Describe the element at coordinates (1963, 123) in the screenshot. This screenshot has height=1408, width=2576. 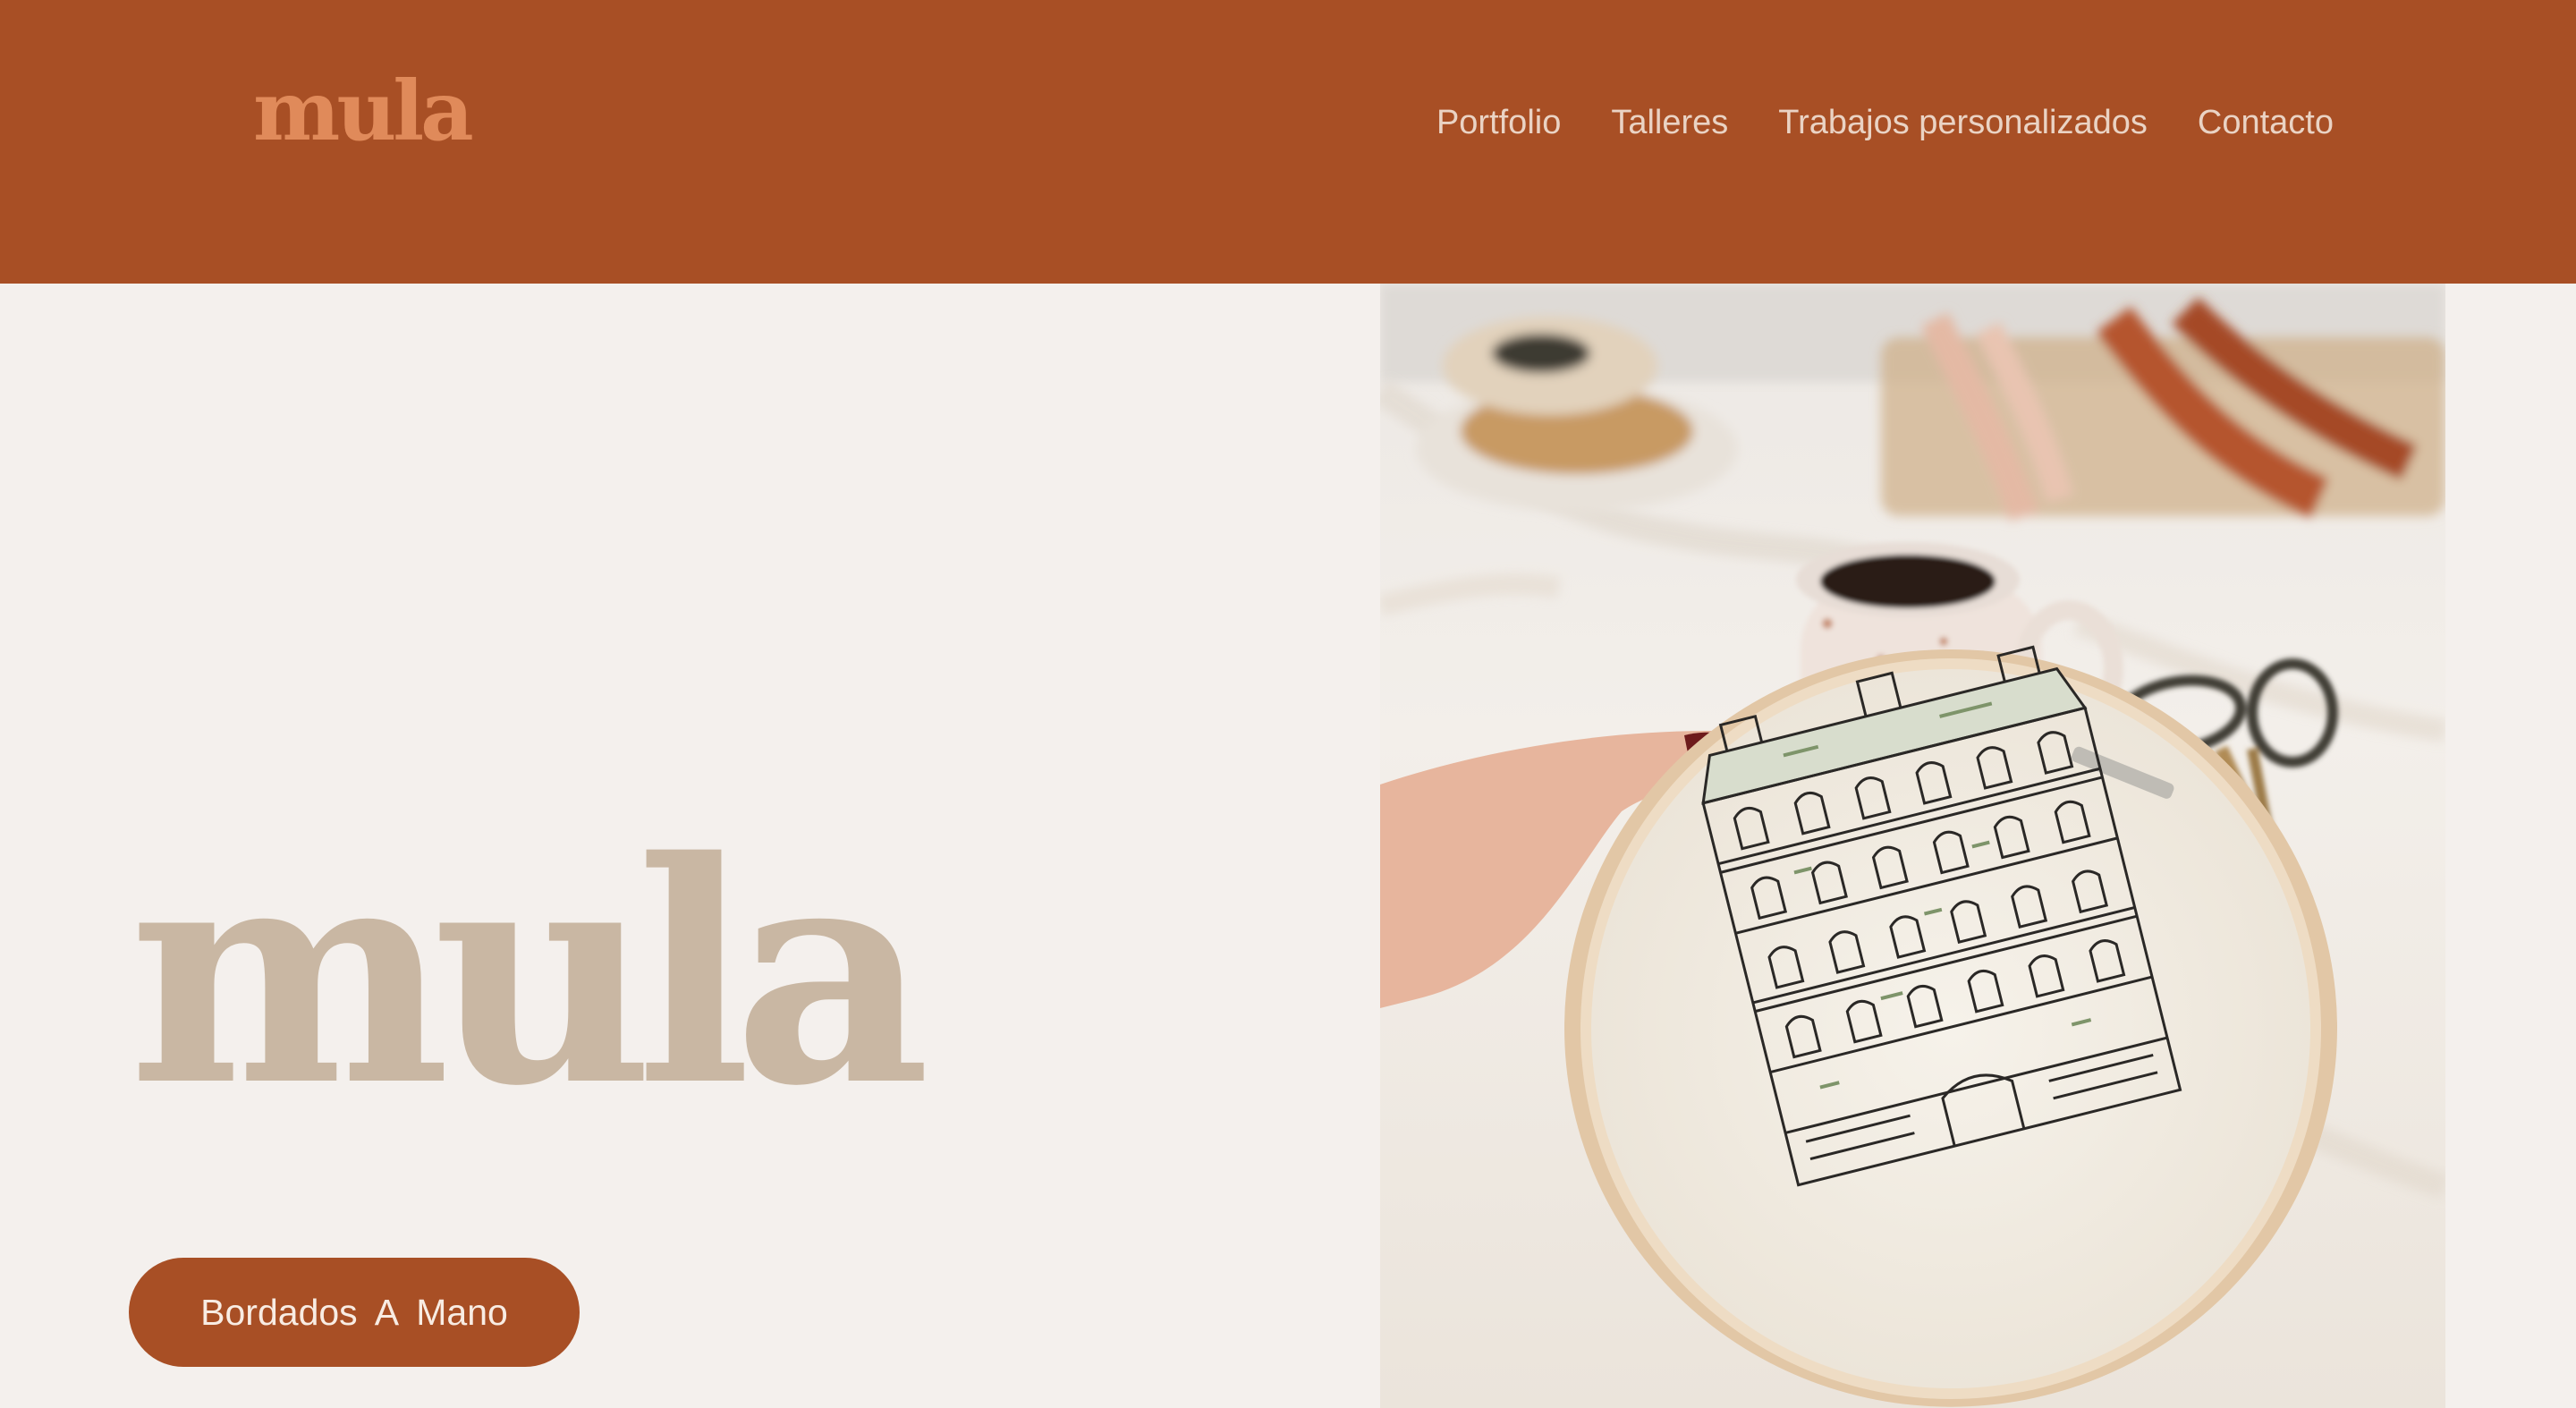
I see `nav-item-trabajos-personalizados: Trabajos personalizados` at that location.